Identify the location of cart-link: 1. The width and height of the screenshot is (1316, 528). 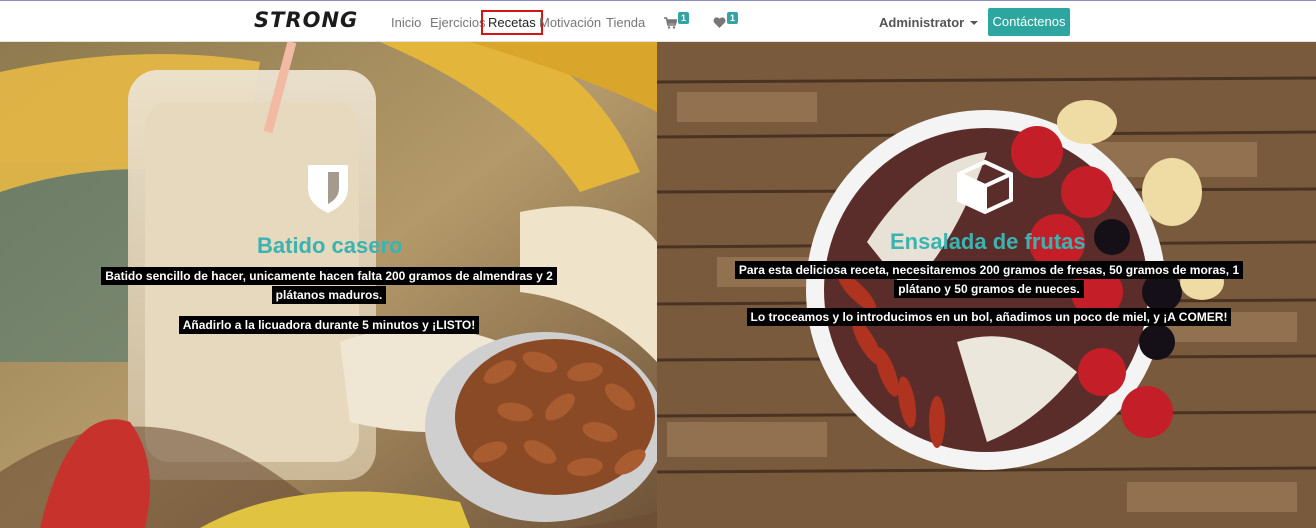
(677, 20).